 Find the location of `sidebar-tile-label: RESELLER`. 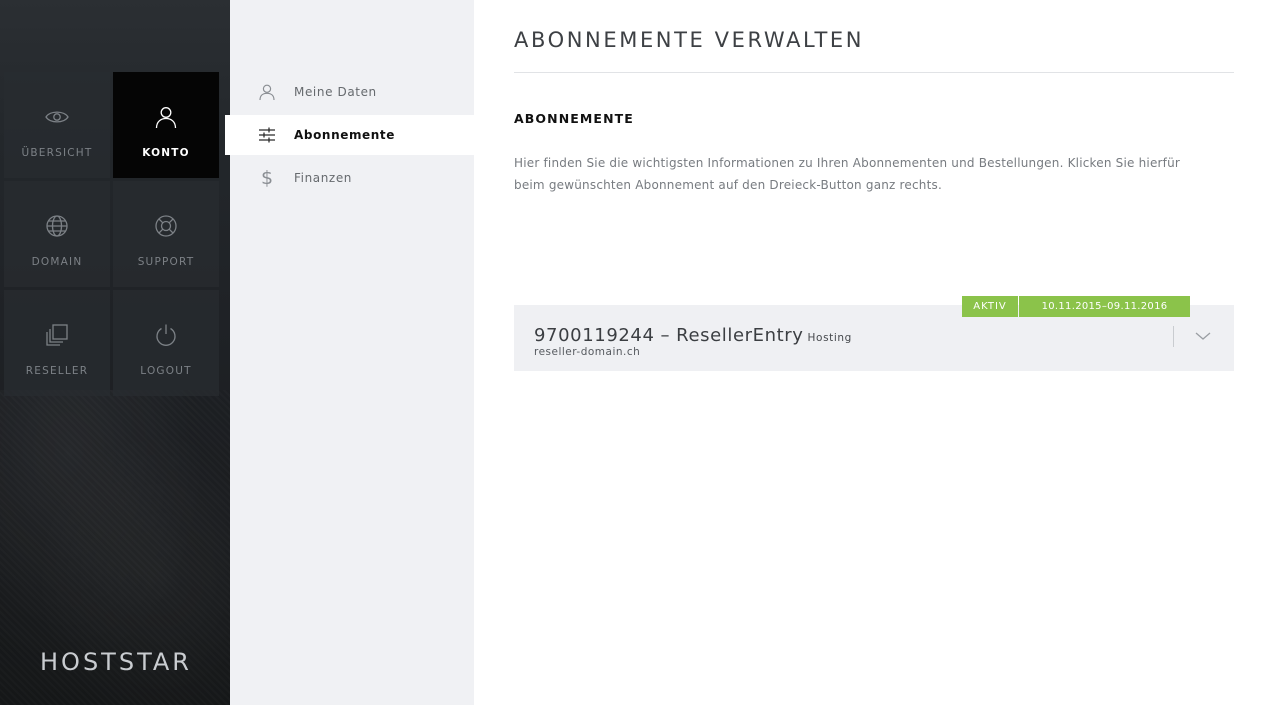

sidebar-tile-label: RESELLER is located at coordinates (57, 371).